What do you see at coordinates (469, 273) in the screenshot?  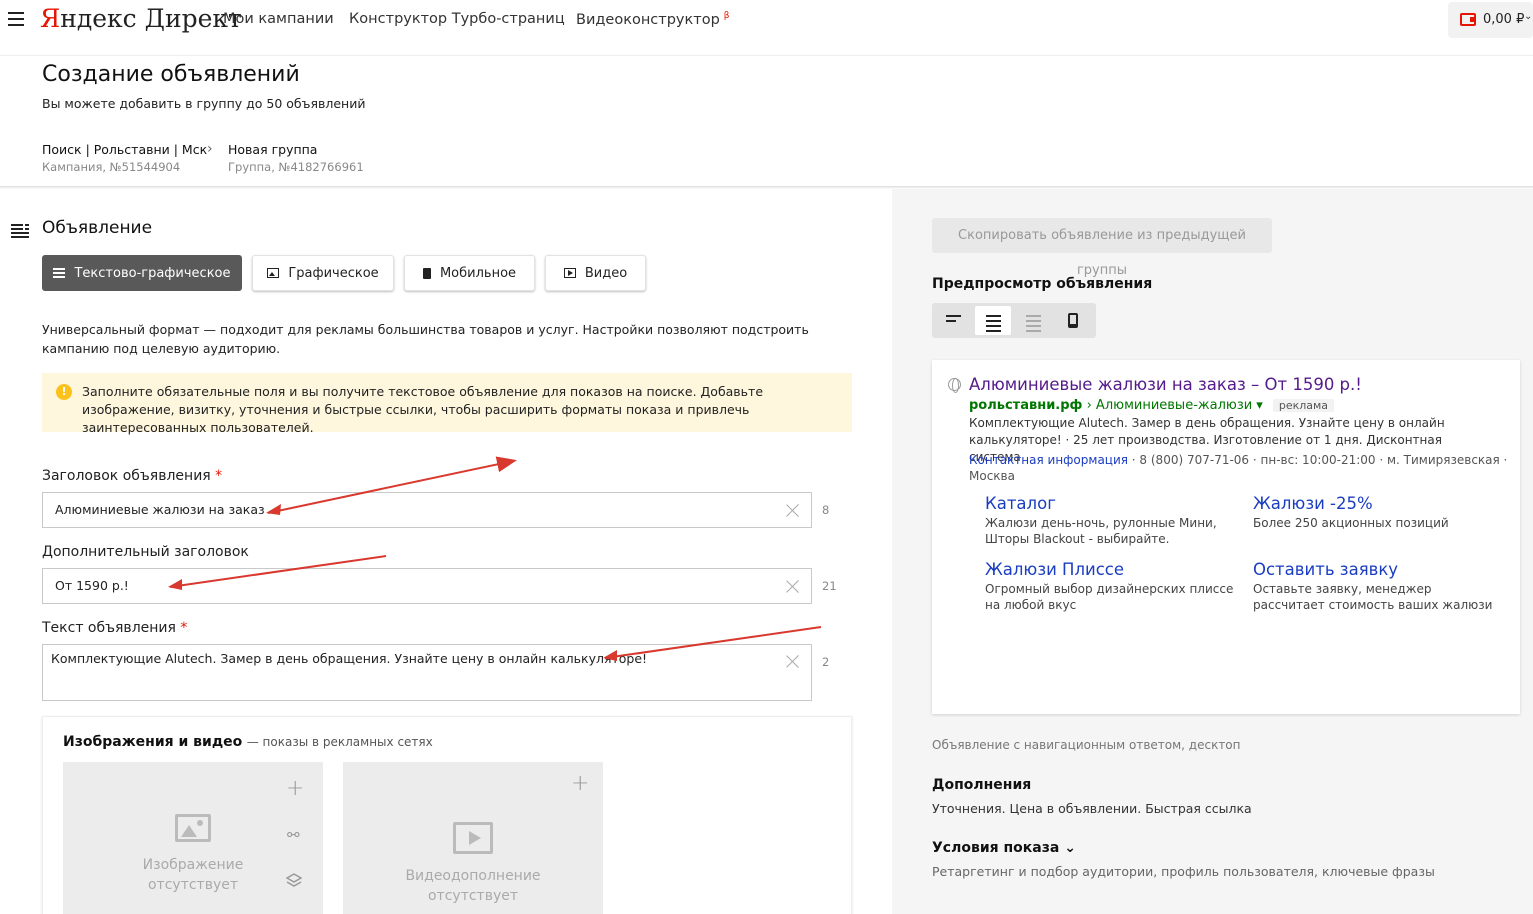 I see `format-mobile-button: Мобильное` at bounding box center [469, 273].